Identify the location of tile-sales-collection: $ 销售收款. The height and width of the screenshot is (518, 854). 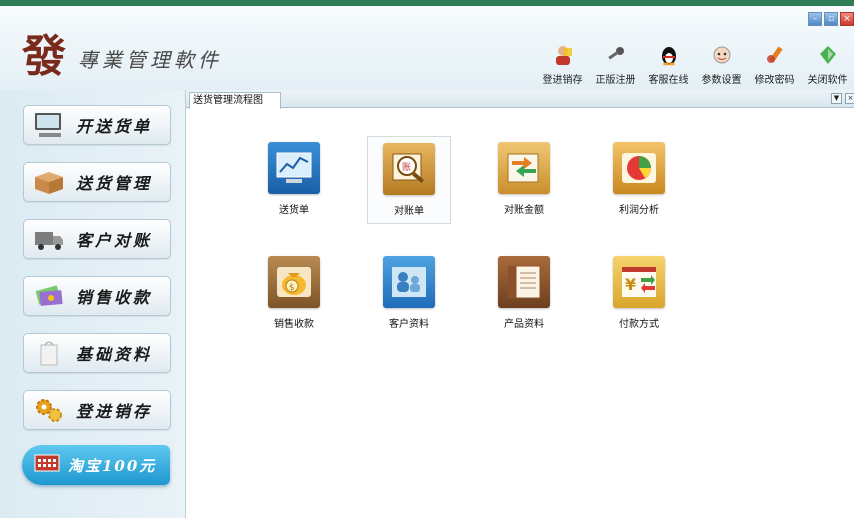
(294, 294).